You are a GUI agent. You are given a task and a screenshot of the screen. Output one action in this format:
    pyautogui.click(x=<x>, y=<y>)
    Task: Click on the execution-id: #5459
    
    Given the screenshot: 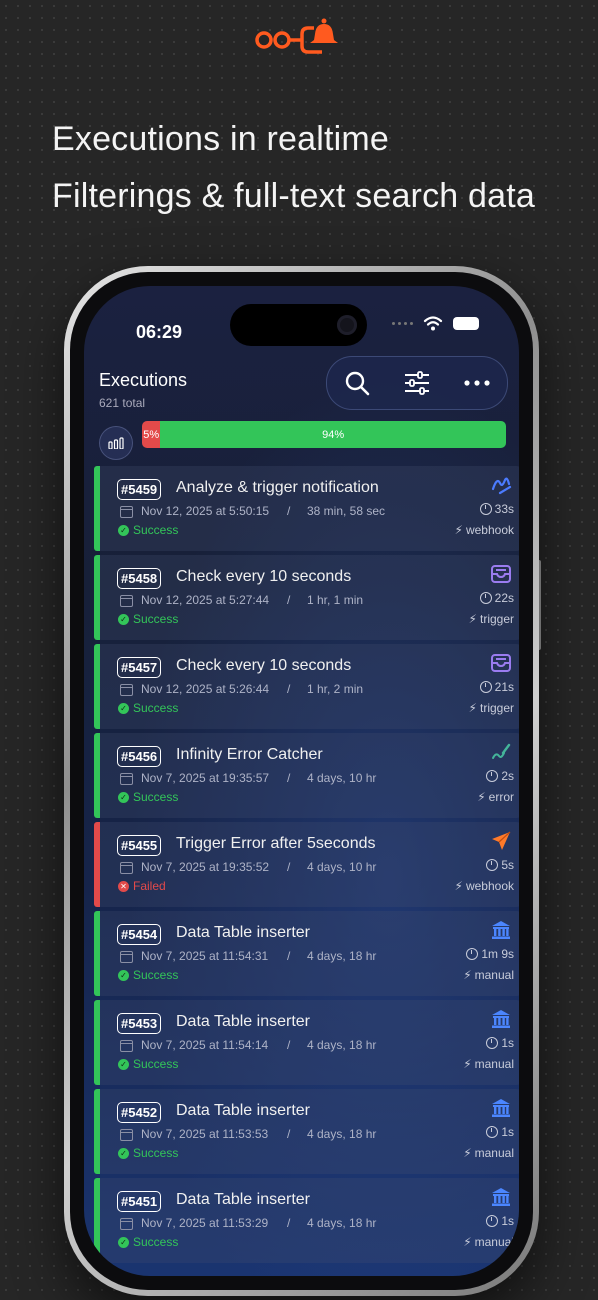 What is the action you would take?
    pyautogui.click(x=139, y=489)
    